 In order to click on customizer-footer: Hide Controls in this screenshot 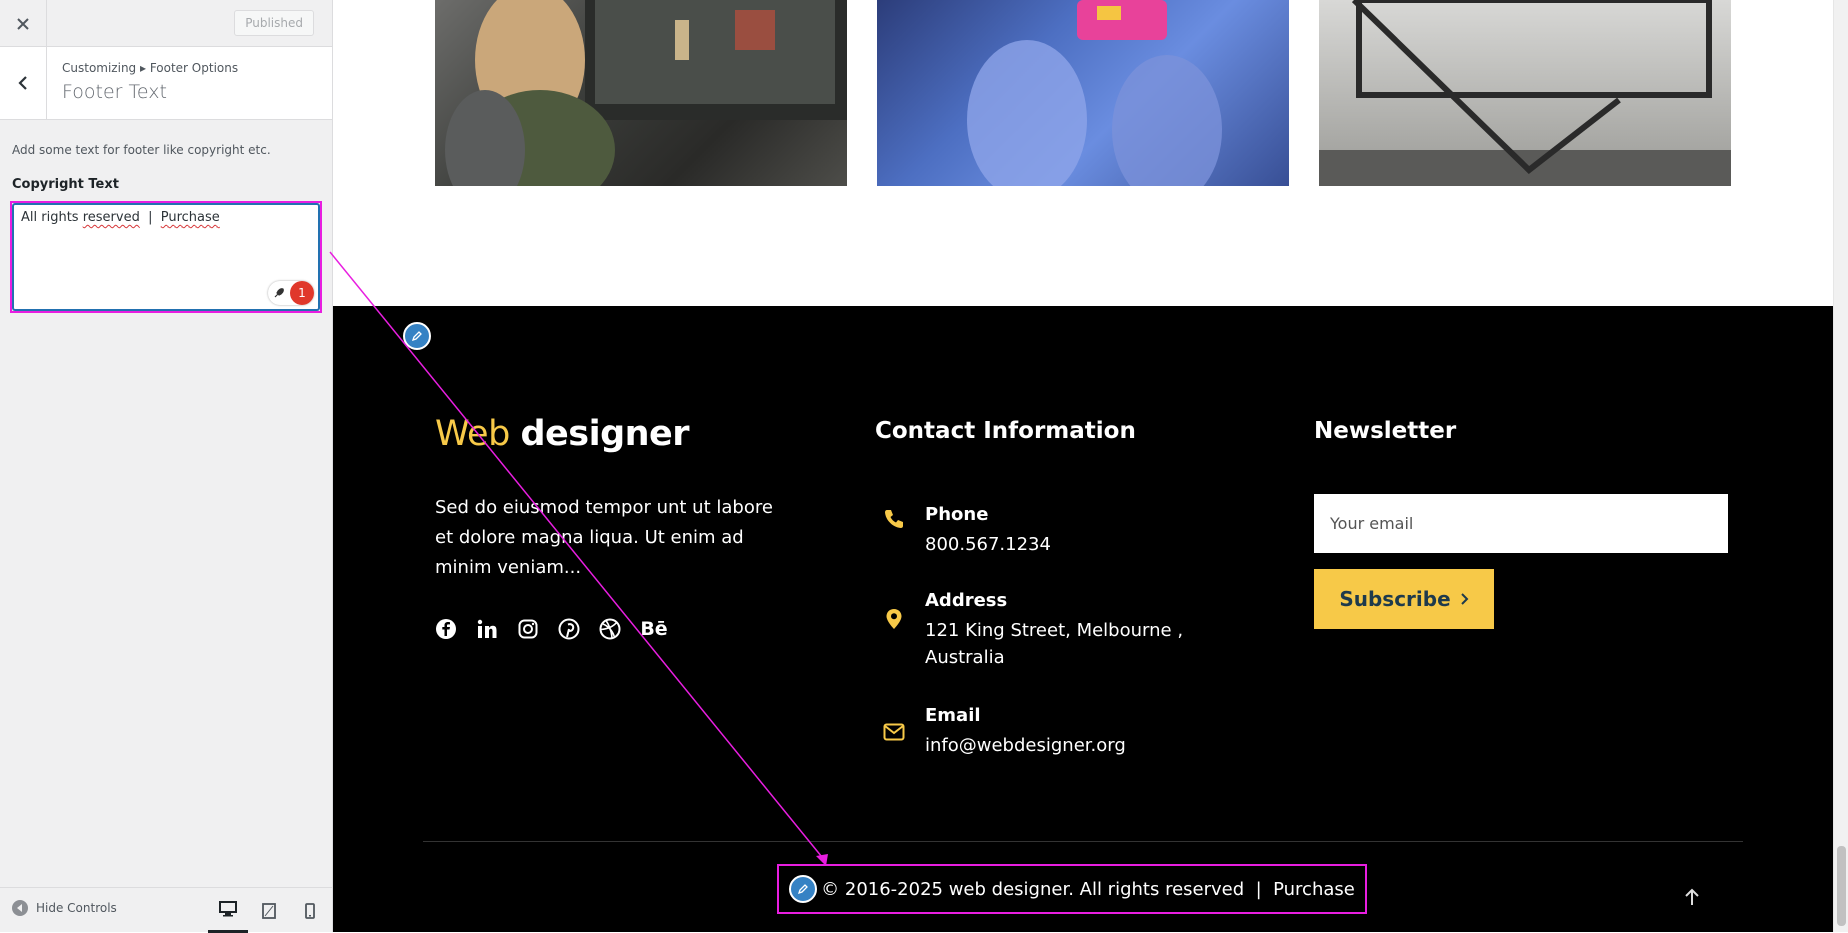, I will do `click(166, 910)`.